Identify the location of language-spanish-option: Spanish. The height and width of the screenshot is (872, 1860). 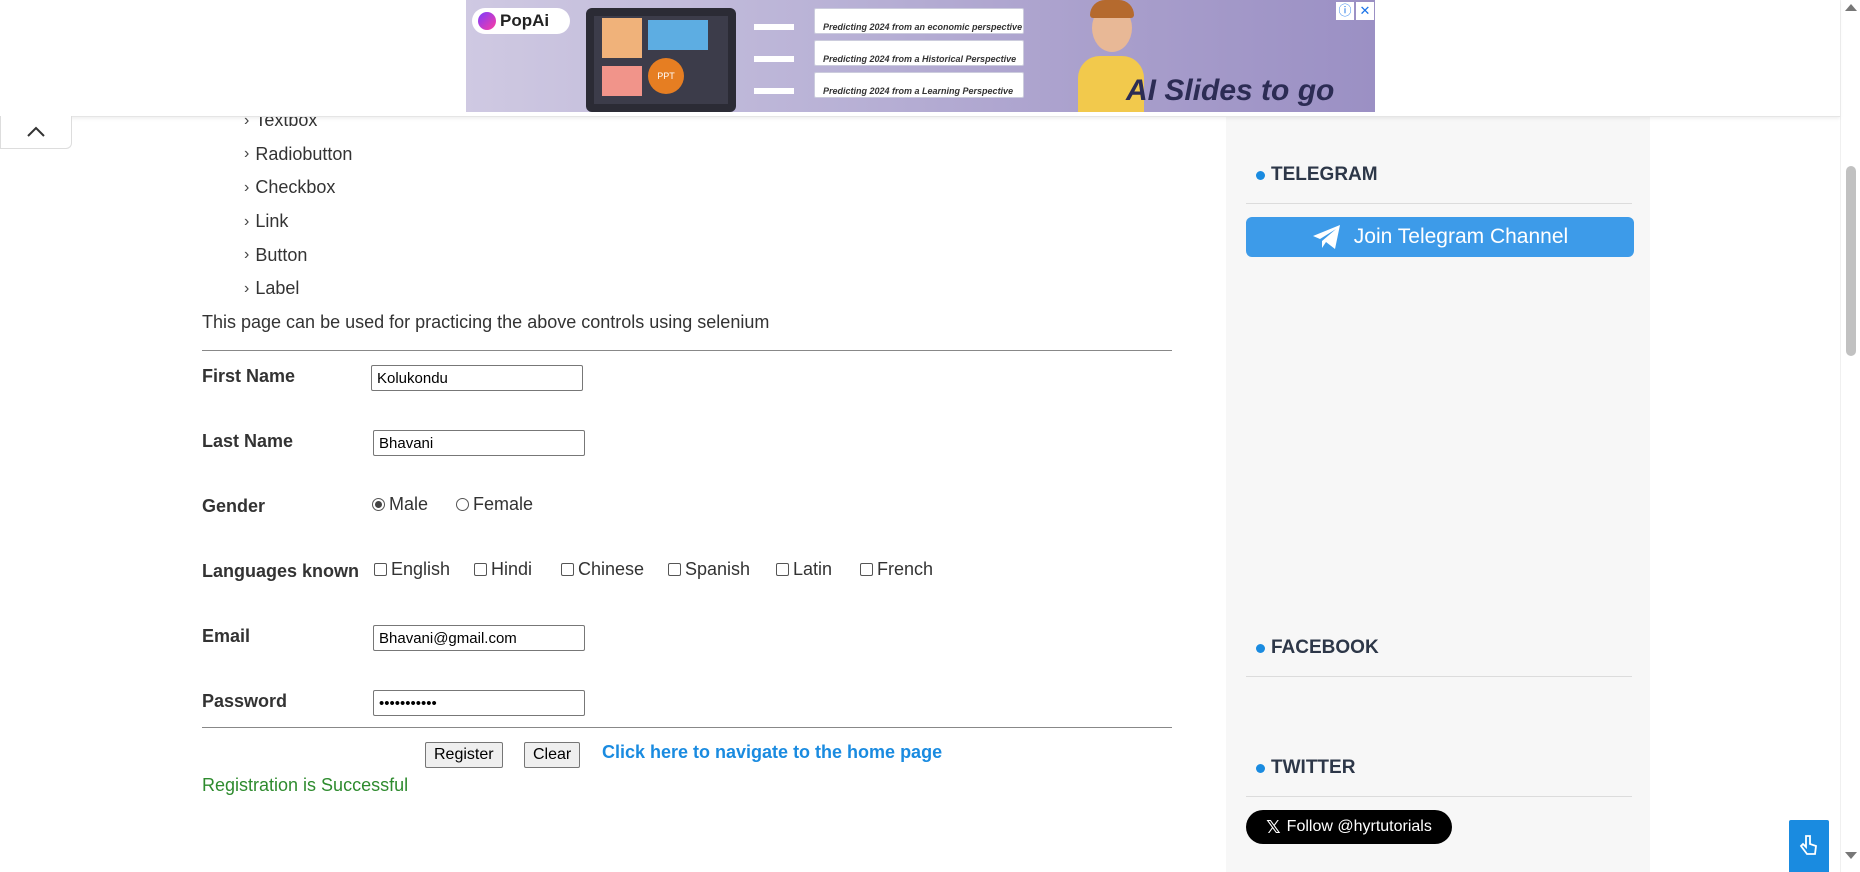
(709, 569).